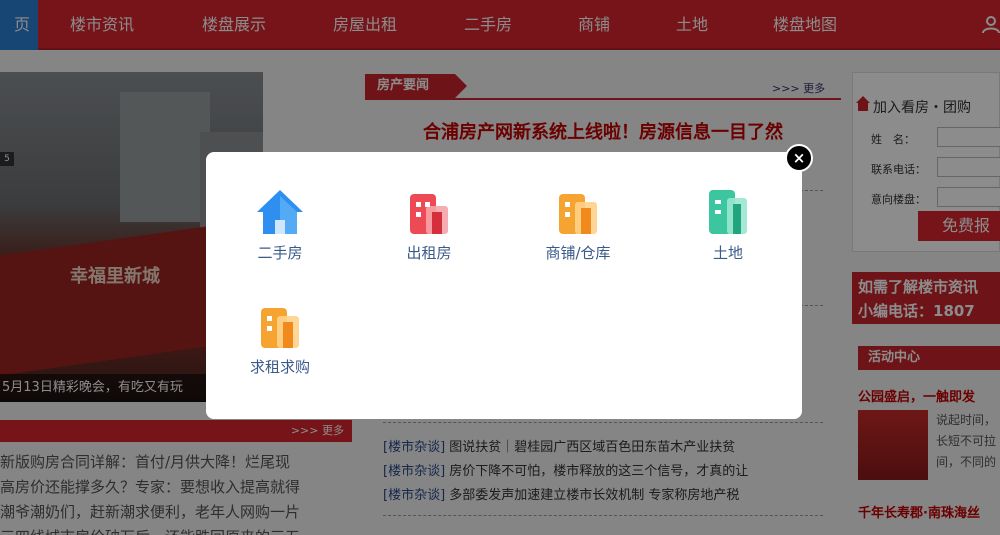  I want to click on shop-building-icon, so click(578, 214).